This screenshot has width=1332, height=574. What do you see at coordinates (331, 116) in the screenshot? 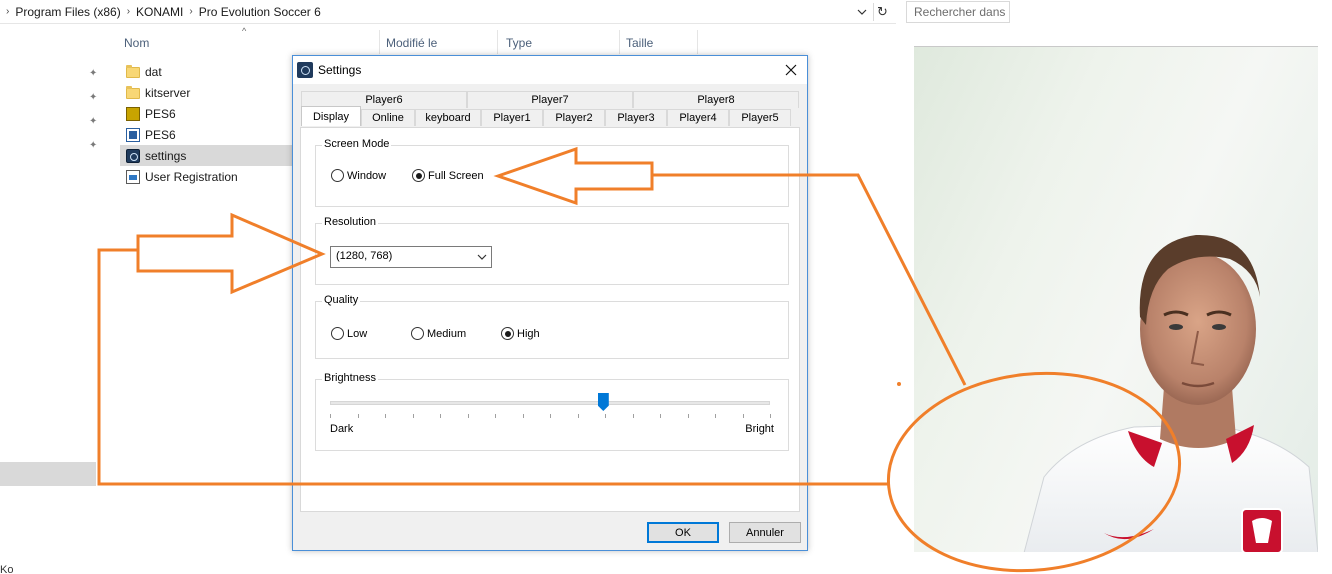
I see `tab-display: Display` at bounding box center [331, 116].